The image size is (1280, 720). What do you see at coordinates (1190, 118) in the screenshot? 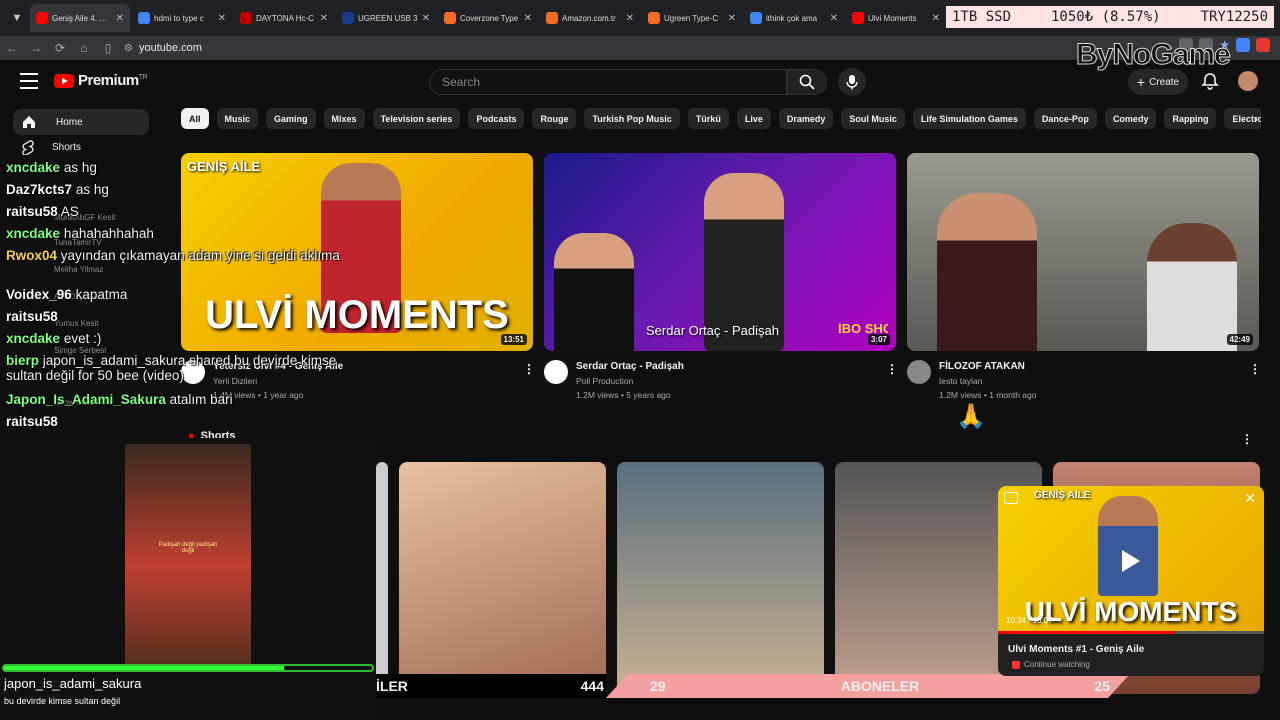
I see `filter-chip: Rapping` at bounding box center [1190, 118].